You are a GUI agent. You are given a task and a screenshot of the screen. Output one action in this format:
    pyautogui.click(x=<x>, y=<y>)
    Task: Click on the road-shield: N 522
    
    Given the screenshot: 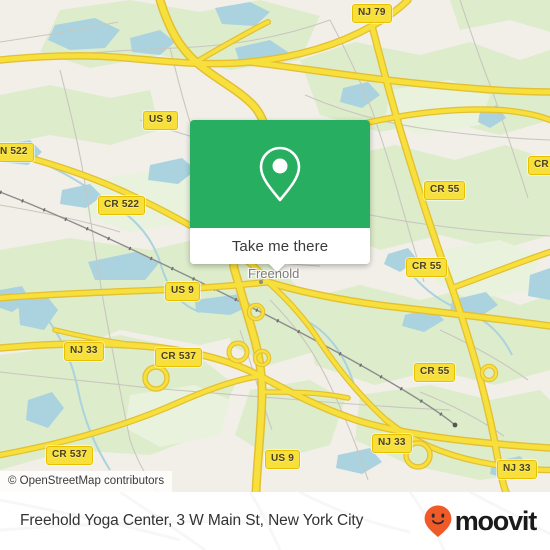 What is the action you would take?
    pyautogui.click(x=17, y=152)
    